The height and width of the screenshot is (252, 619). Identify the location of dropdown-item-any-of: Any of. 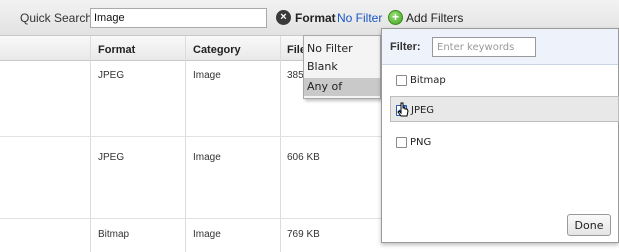
(342, 87).